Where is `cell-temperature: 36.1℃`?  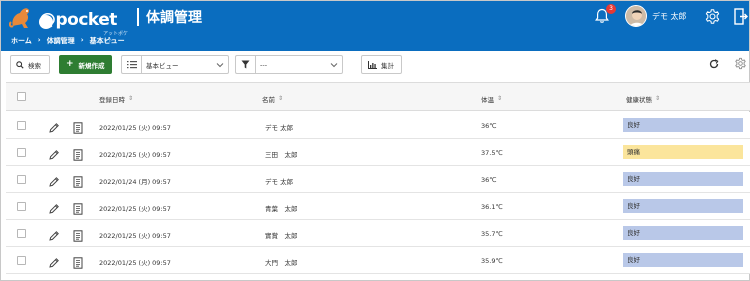 cell-temperature: 36.1℃ is located at coordinates (492, 207).